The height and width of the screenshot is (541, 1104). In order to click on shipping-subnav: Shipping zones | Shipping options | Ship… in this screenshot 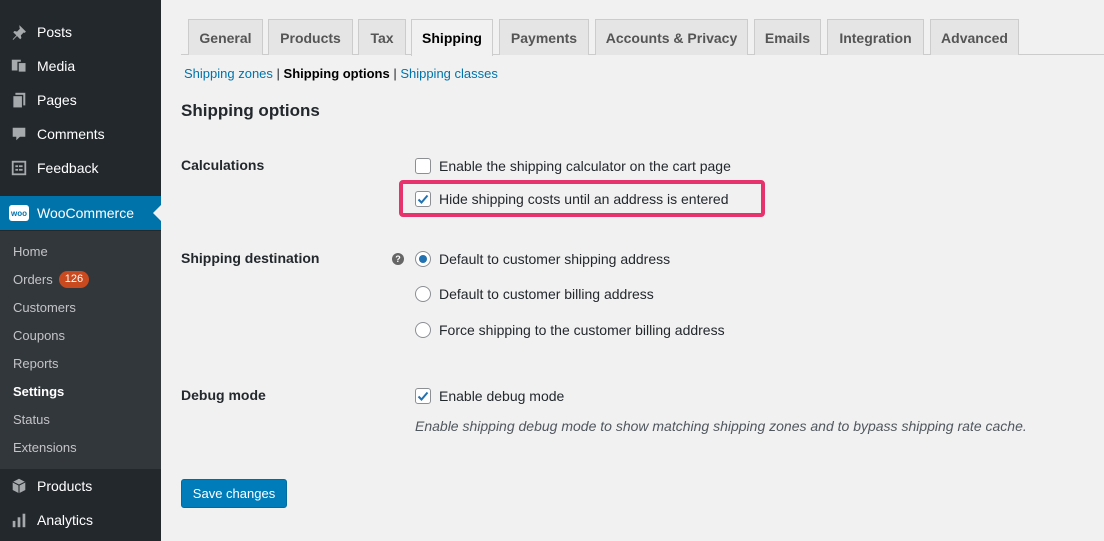, I will do `click(341, 73)`.